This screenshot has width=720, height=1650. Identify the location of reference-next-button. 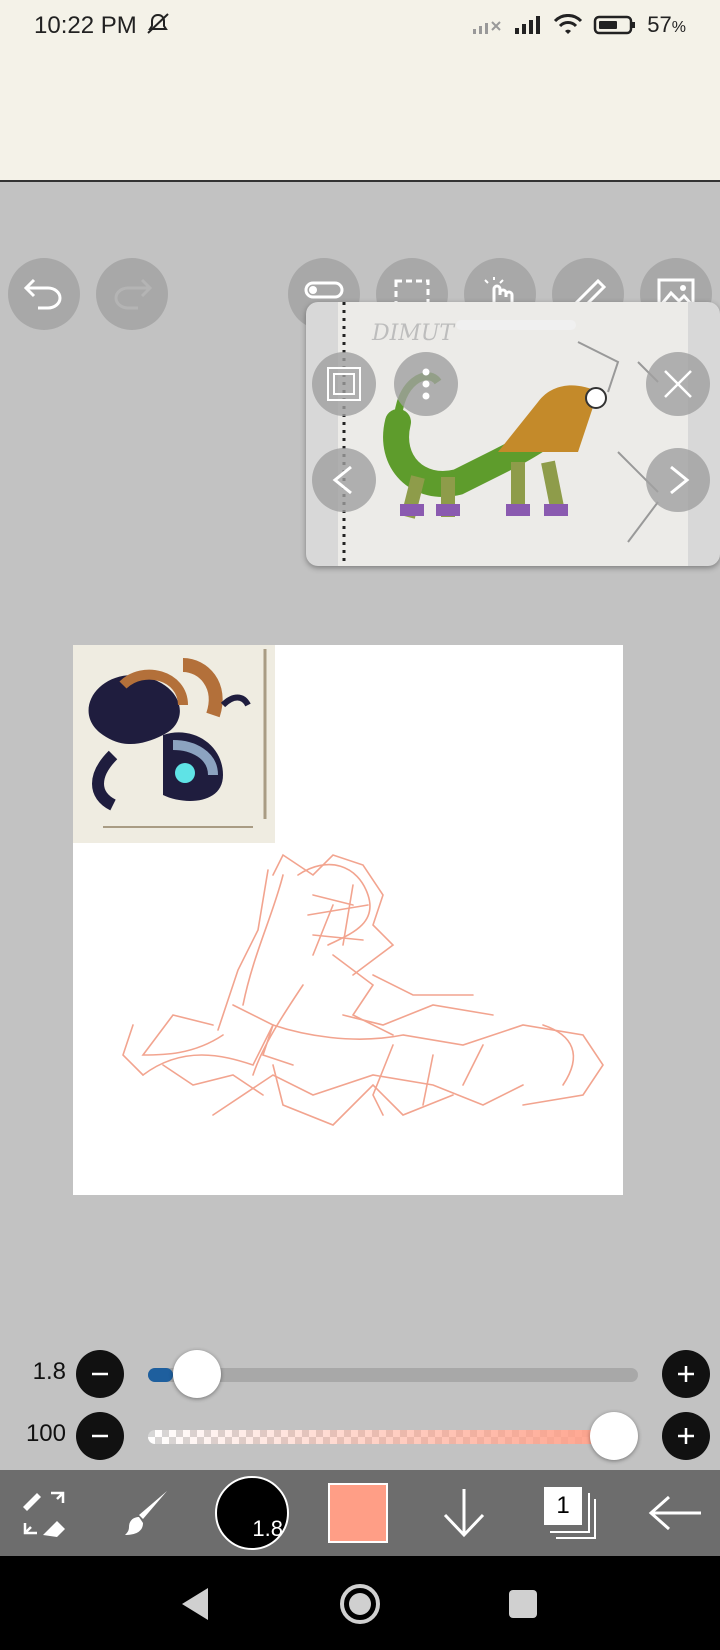
(678, 480).